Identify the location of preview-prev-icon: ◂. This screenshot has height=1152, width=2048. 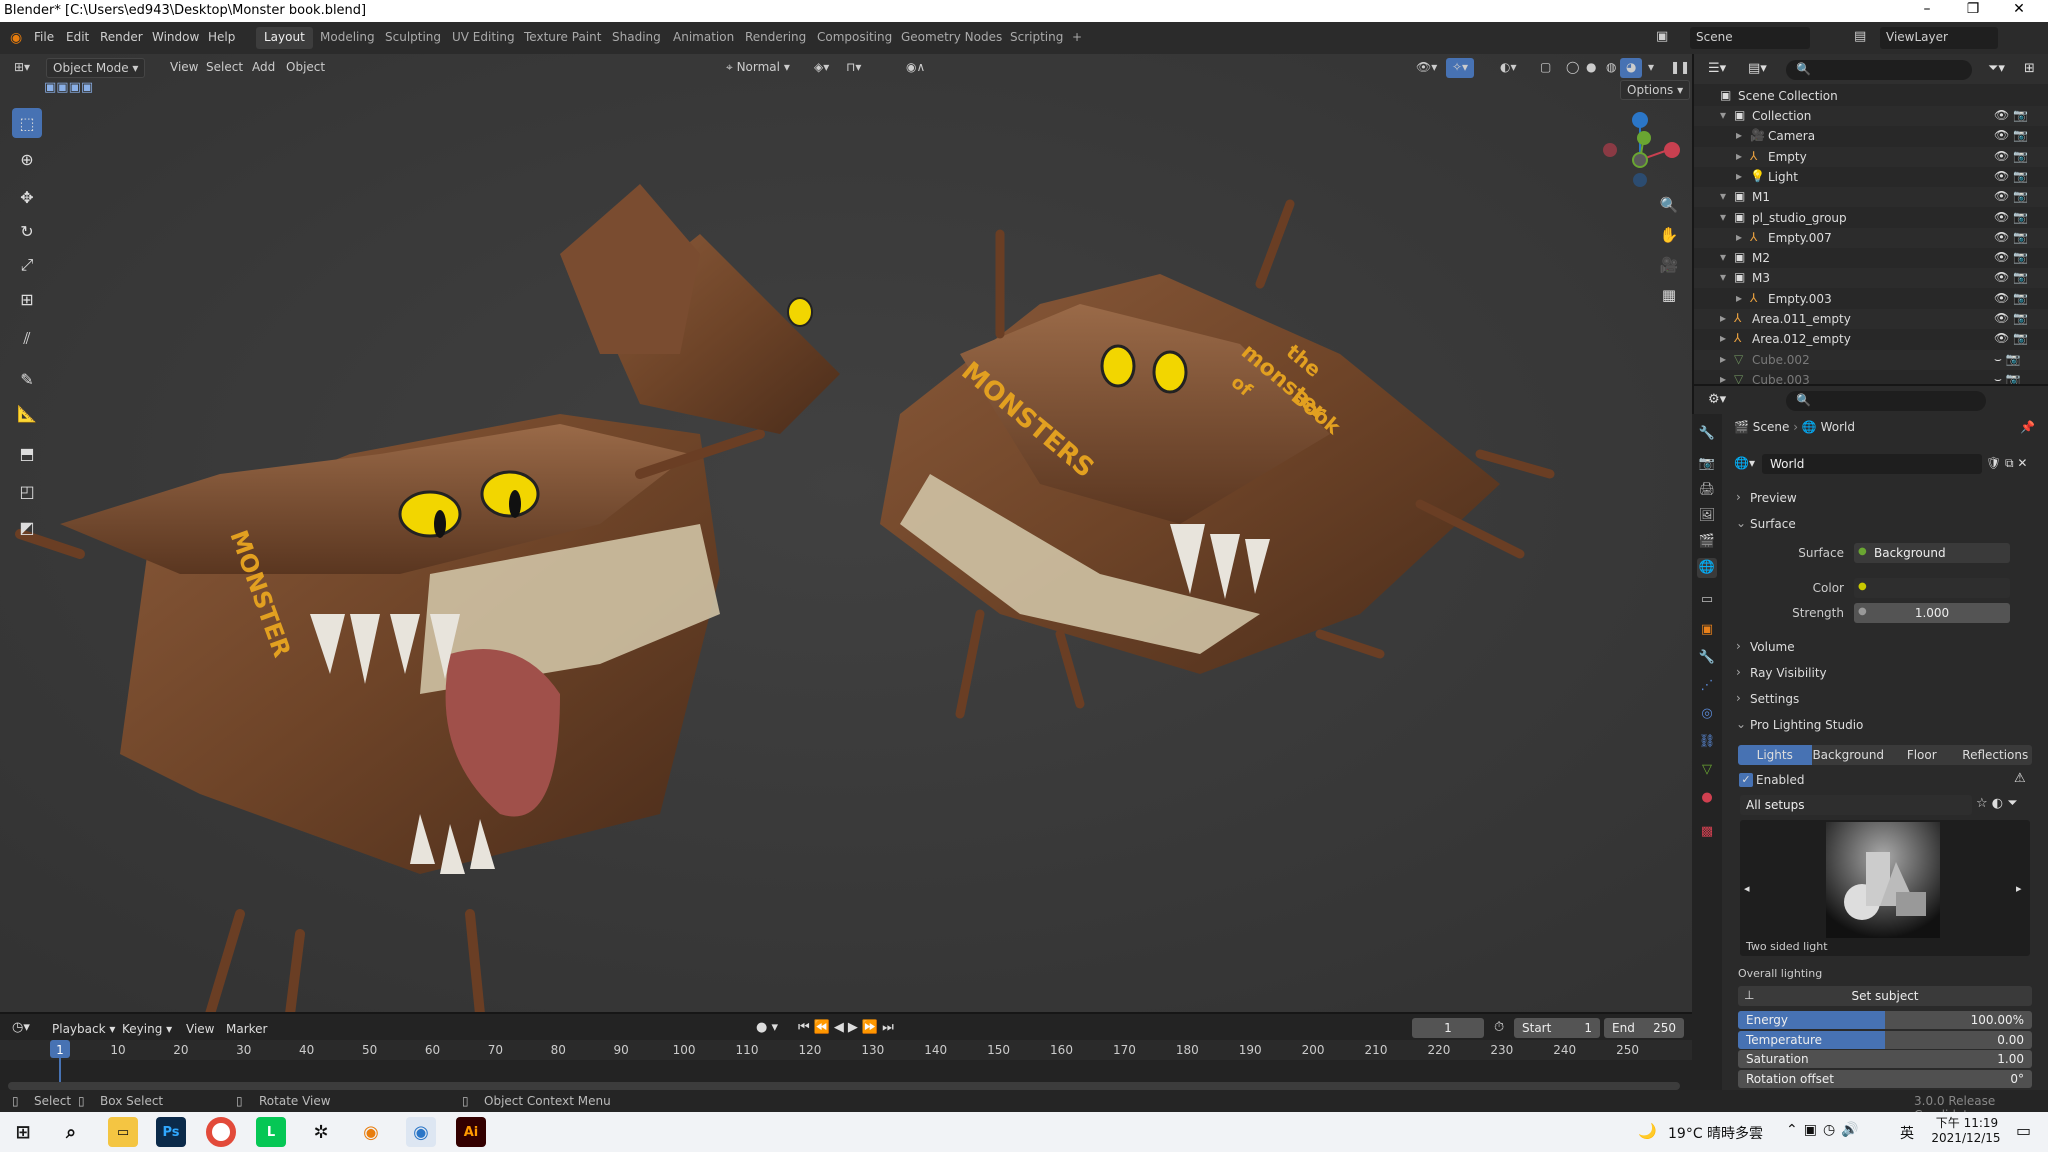
(1747, 888).